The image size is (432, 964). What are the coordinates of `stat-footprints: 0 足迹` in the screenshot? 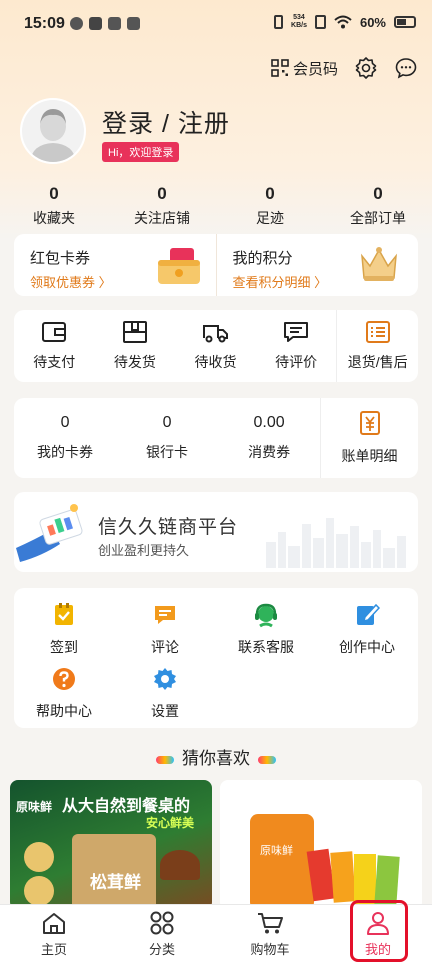 It's located at (270, 206).